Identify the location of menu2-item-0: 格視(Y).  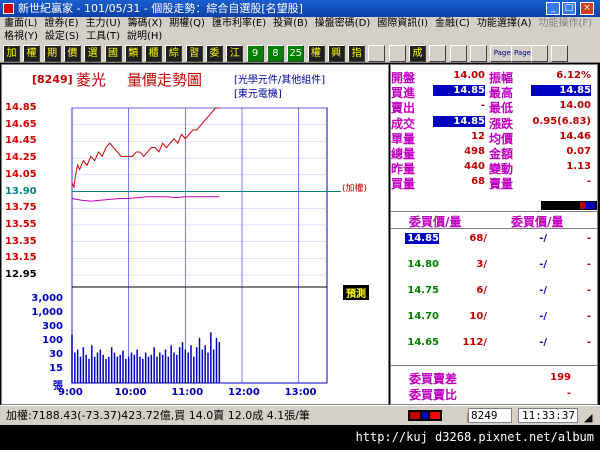
(21, 36).